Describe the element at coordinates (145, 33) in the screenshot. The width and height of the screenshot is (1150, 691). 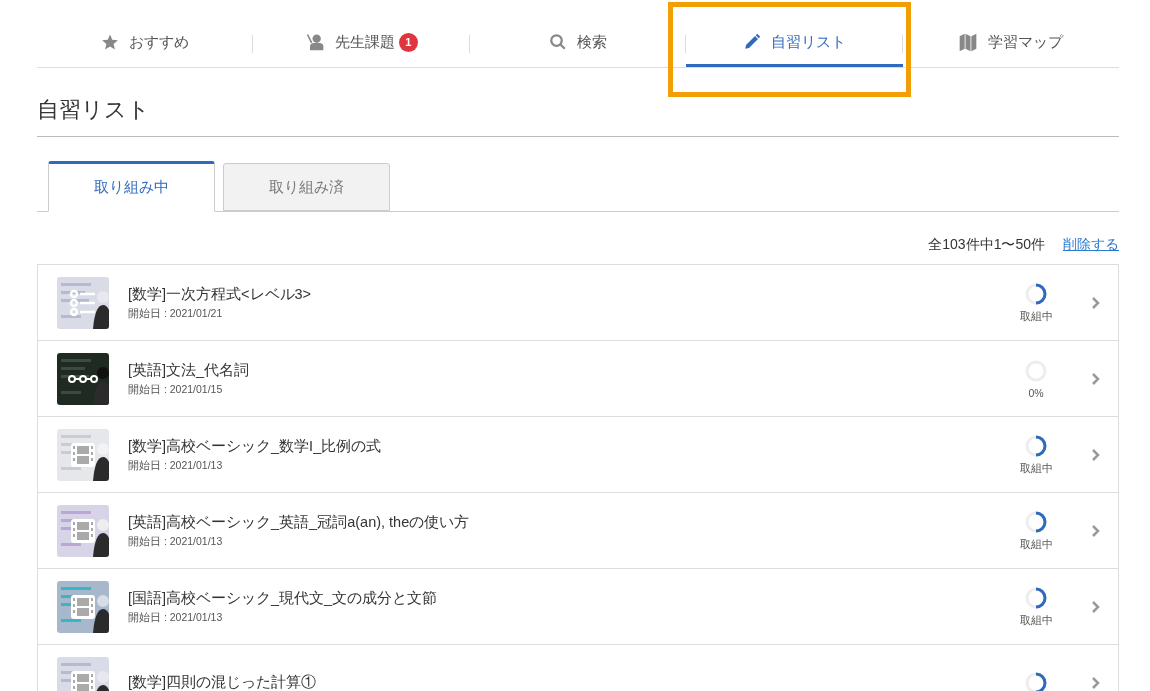
I see `nav-tab: おすすめ` at that location.